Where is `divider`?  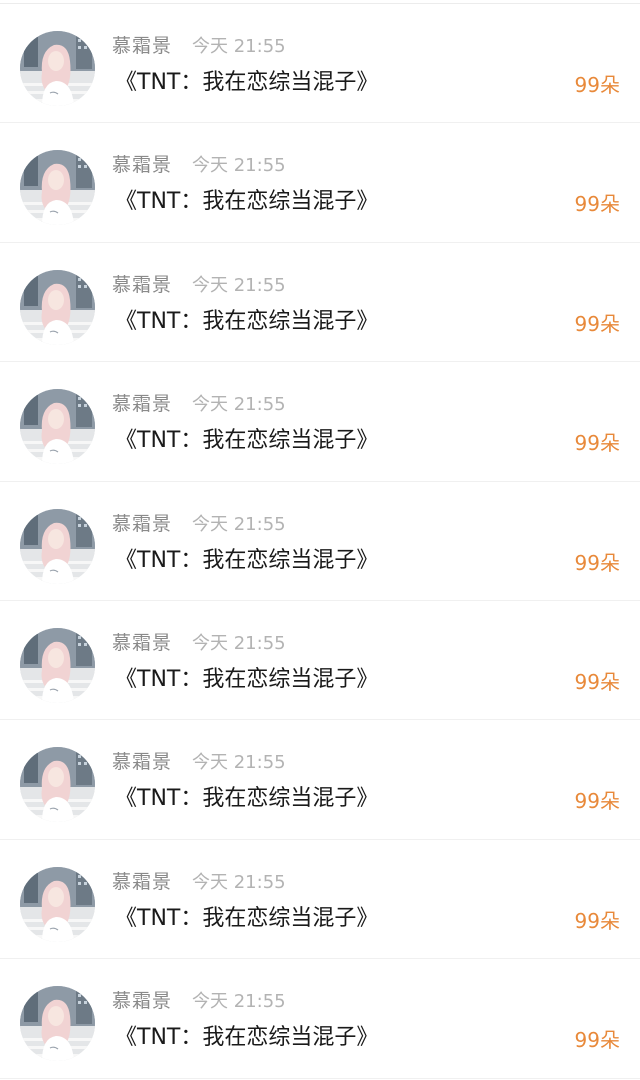 divider is located at coordinates (320, 1078).